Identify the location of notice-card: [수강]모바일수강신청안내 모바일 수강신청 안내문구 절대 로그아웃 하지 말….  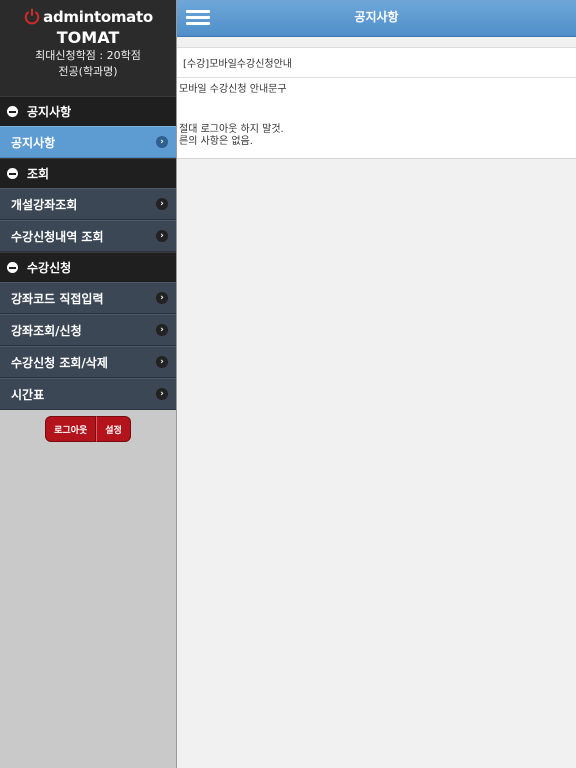
(376, 103).